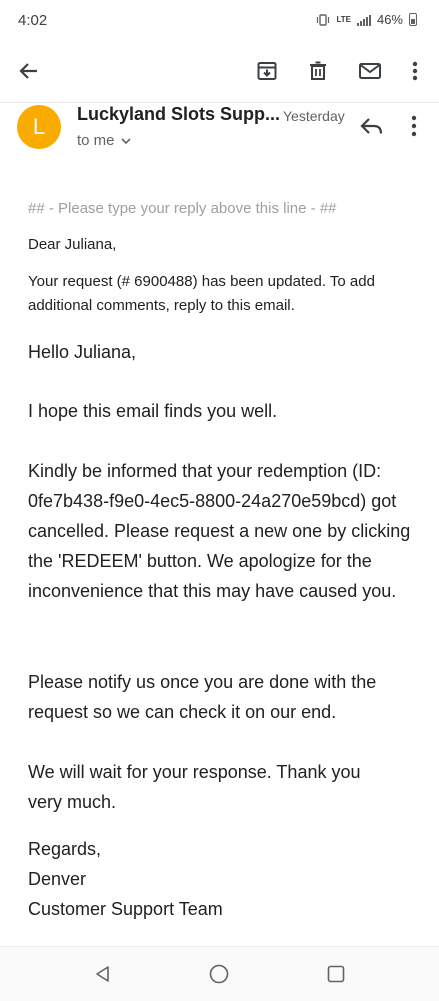 The image size is (439, 1001). I want to click on battery-icon, so click(413, 19).